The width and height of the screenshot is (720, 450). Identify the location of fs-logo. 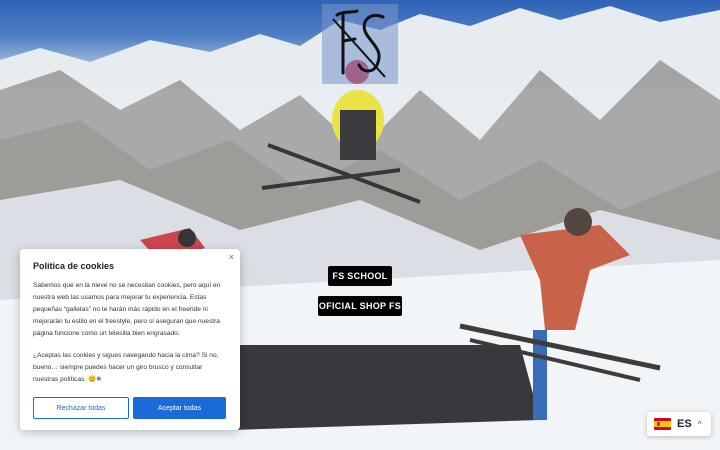
(360, 44).